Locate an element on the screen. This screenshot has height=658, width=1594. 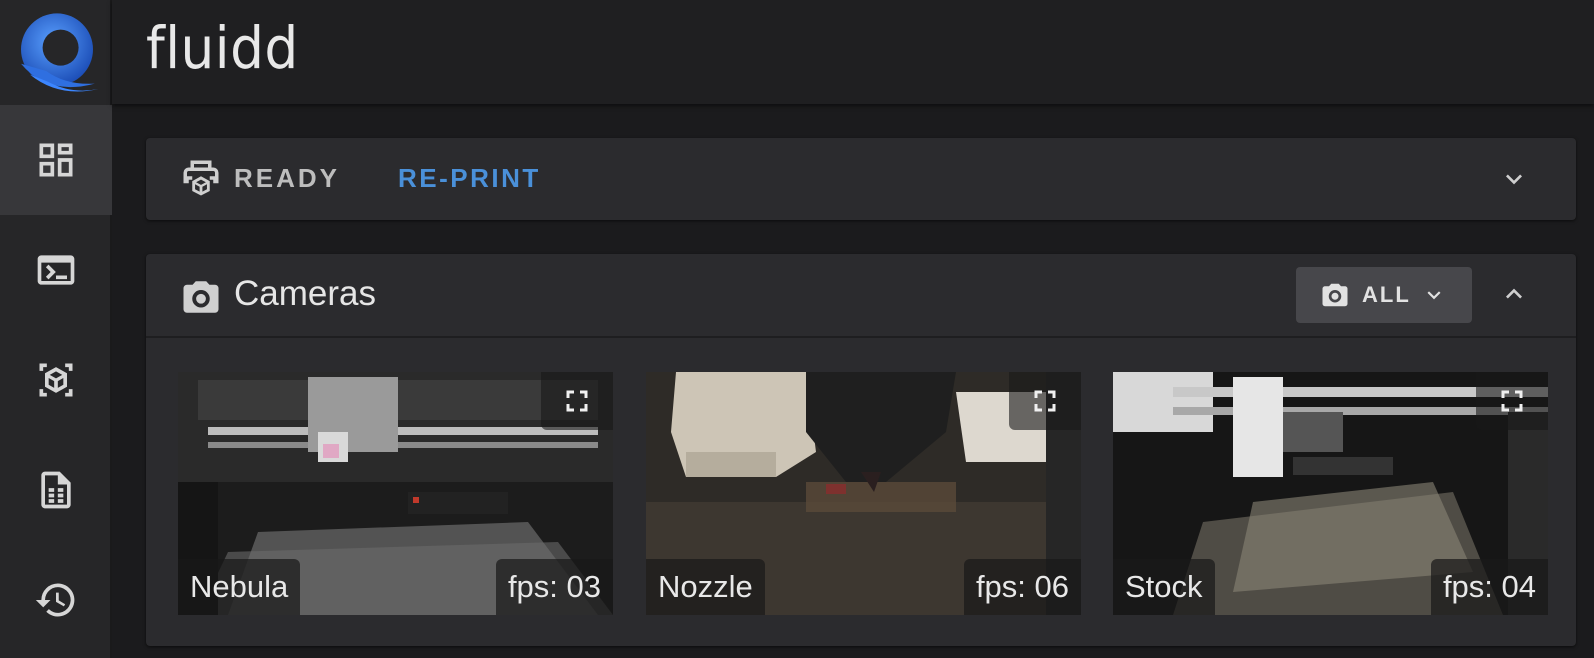
dashboard-icon is located at coordinates (56, 160).